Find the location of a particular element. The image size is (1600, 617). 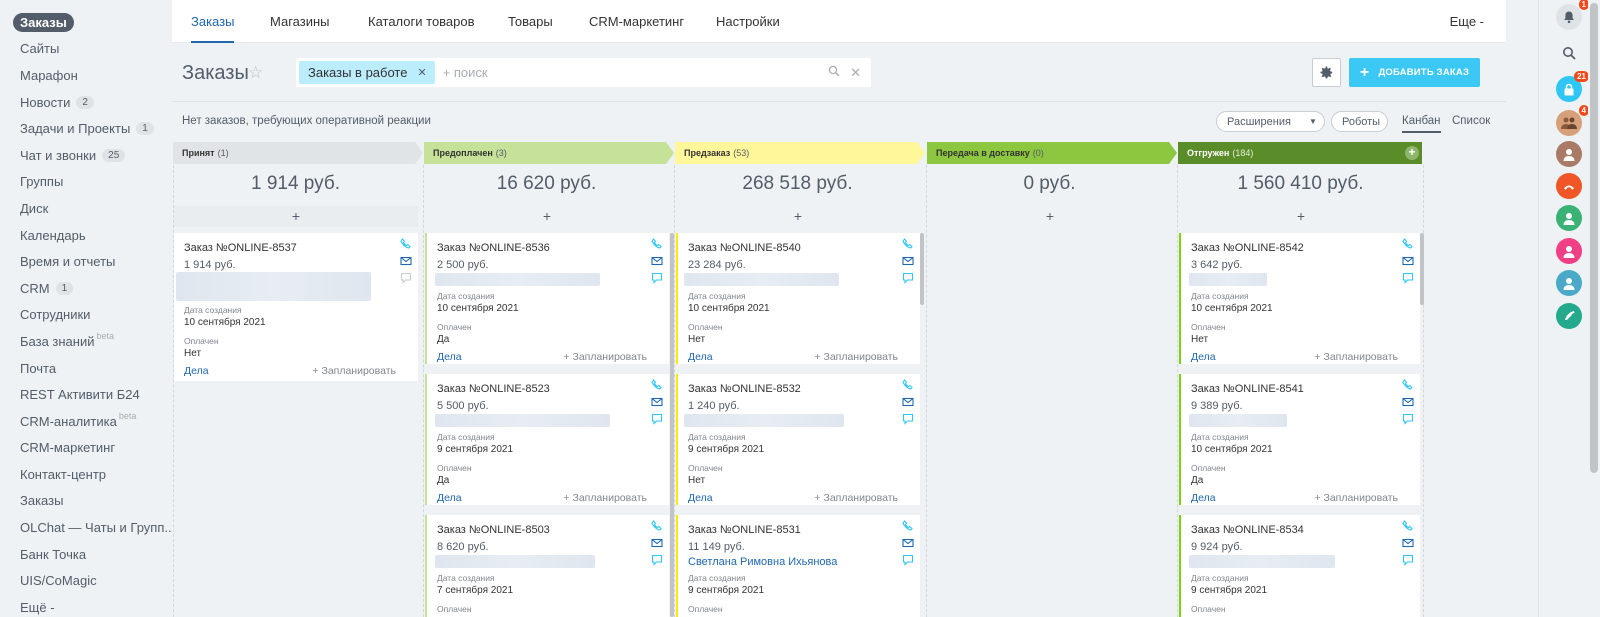

clear-icon: ✕ is located at coordinates (855, 73).